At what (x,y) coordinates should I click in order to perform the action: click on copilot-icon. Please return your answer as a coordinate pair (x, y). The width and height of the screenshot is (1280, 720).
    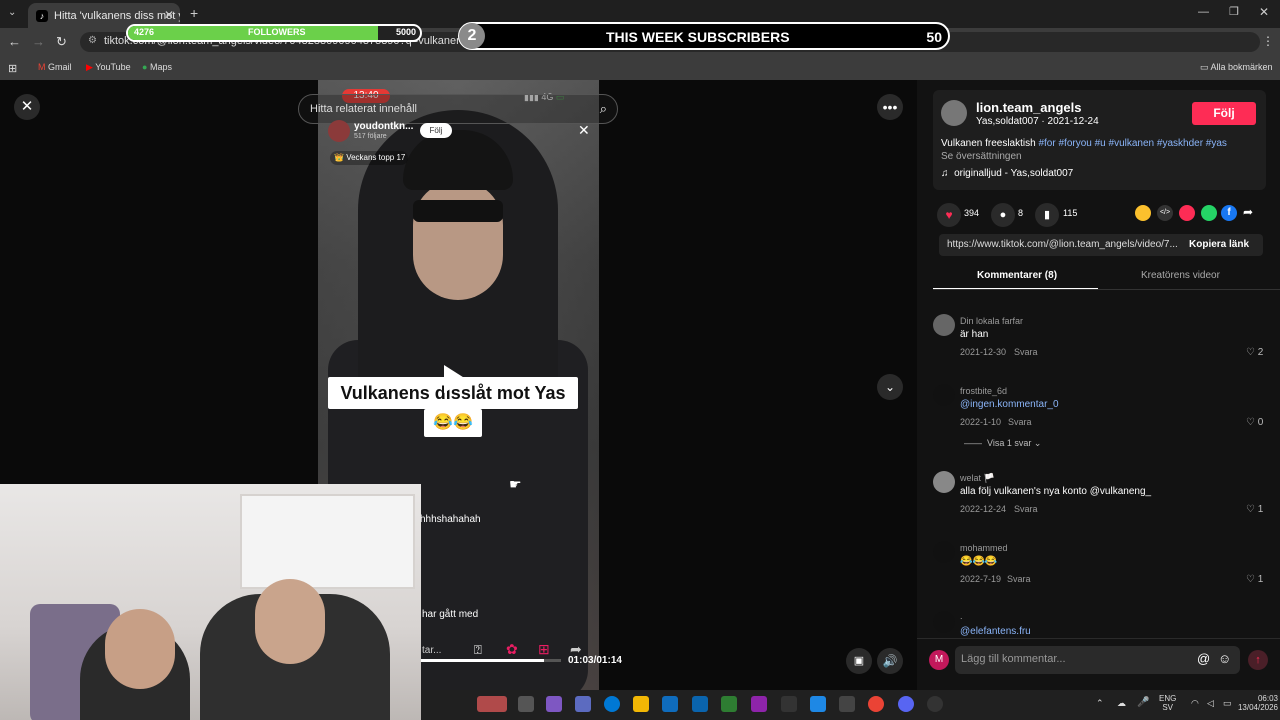
    Looking at the image, I should click on (554, 704).